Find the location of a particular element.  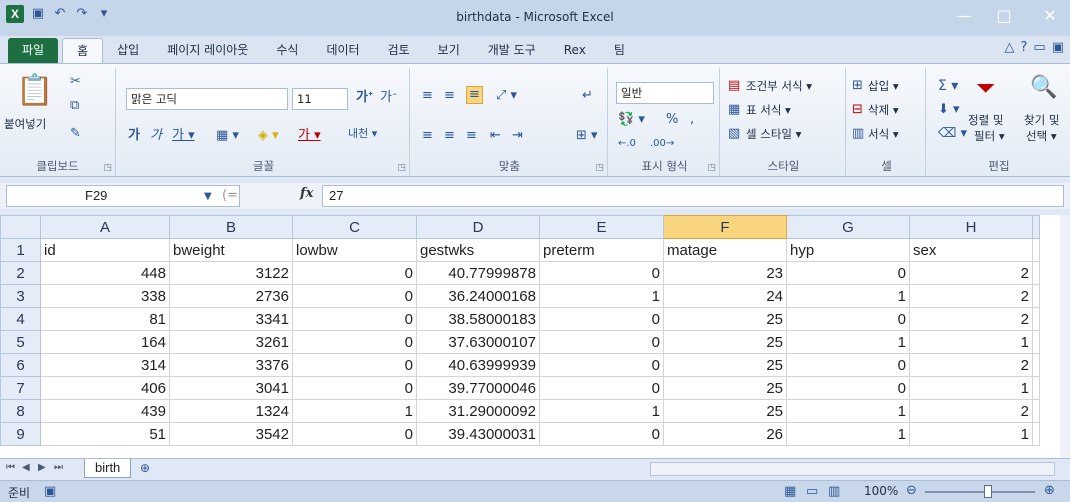

zoom-in-icon: ⊕ is located at coordinates (1049, 491).